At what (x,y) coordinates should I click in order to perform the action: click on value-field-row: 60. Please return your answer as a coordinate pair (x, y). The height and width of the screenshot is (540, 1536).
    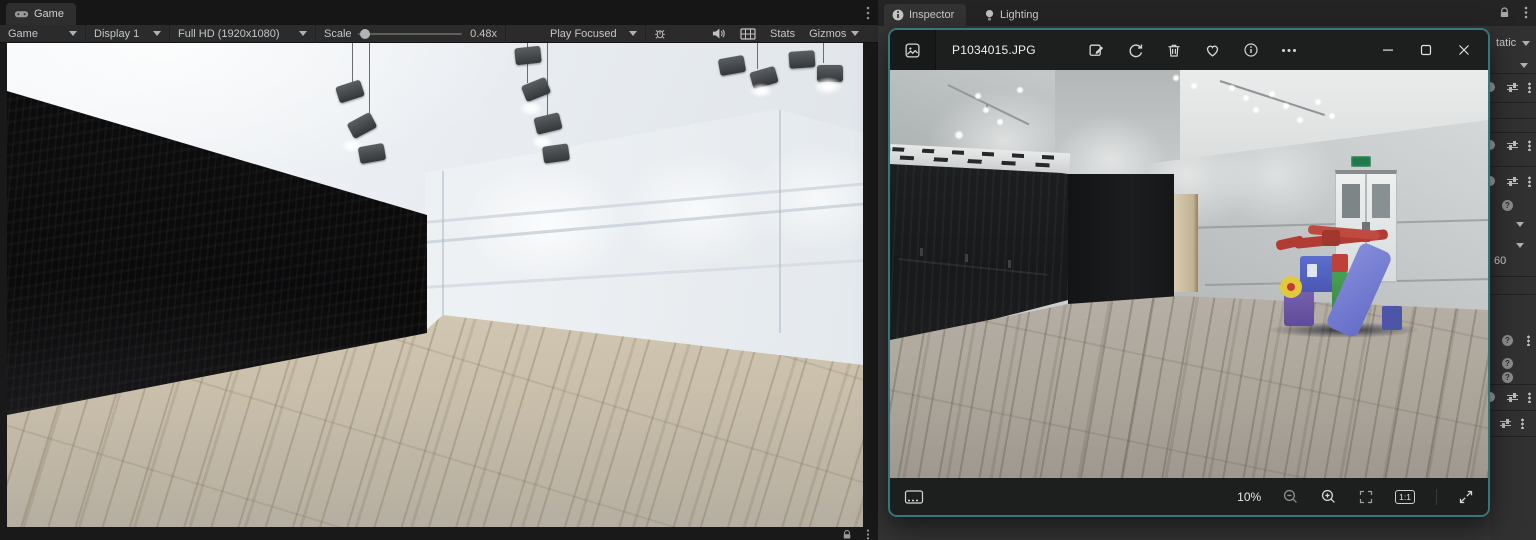
    Looking at the image, I should click on (1513, 261).